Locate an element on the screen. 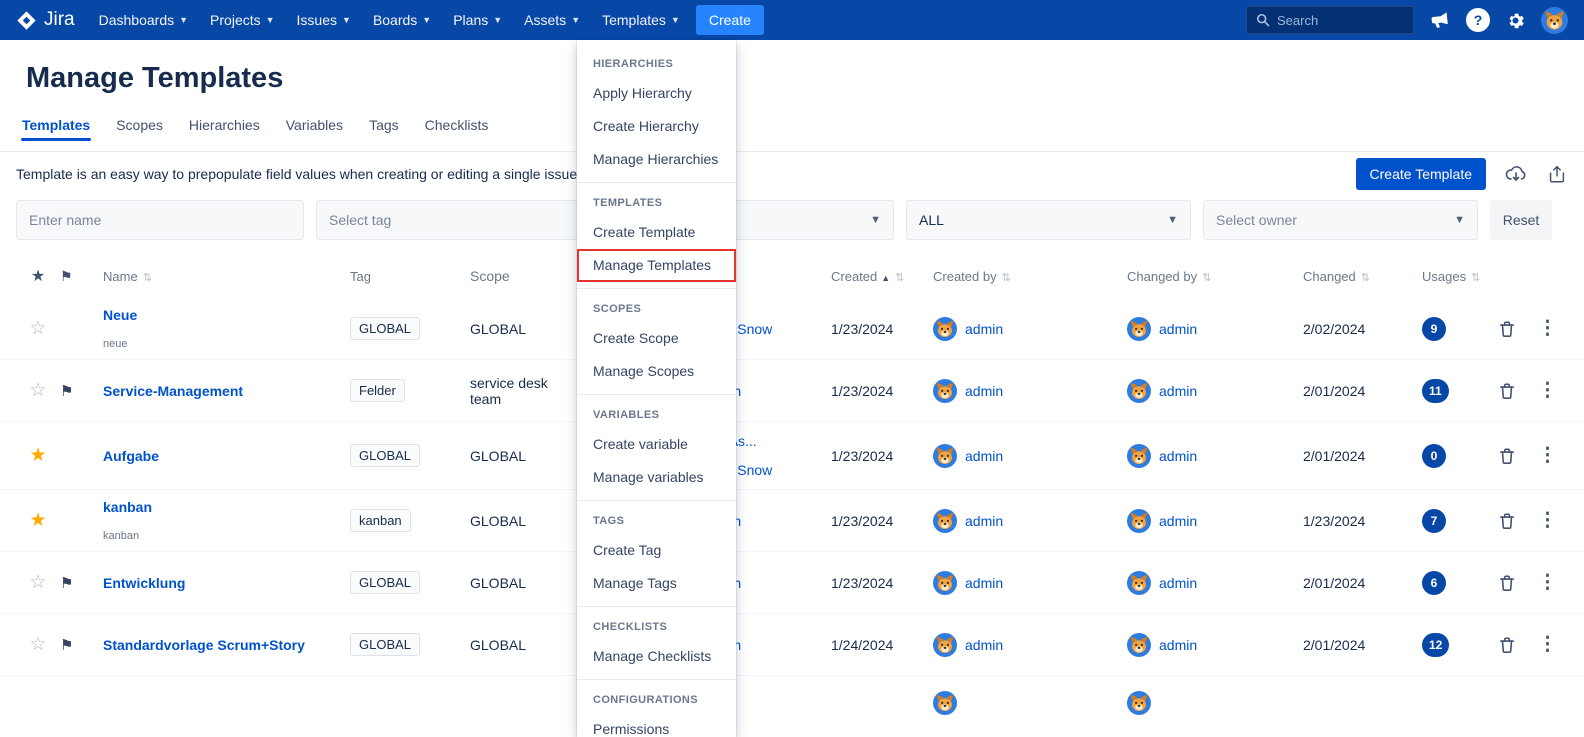 This screenshot has width=1584, height=737. reset-button: Reset is located at coordinates (1521, 220).